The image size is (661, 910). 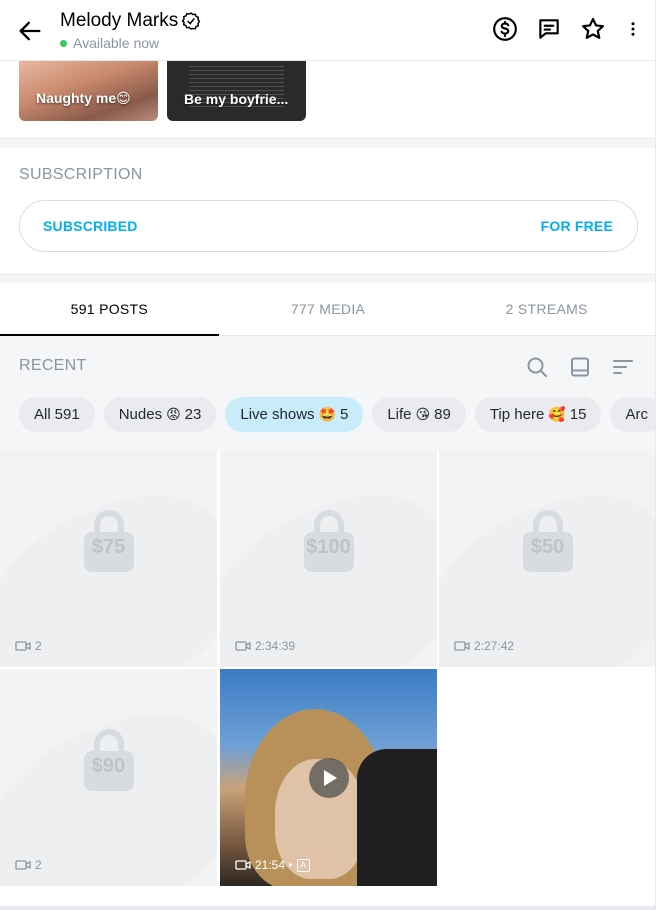 What do you see at coordinates (327, 414) in the screenshot?
I see `chip-emoji: 🤩` at bounding box center [327, 414].